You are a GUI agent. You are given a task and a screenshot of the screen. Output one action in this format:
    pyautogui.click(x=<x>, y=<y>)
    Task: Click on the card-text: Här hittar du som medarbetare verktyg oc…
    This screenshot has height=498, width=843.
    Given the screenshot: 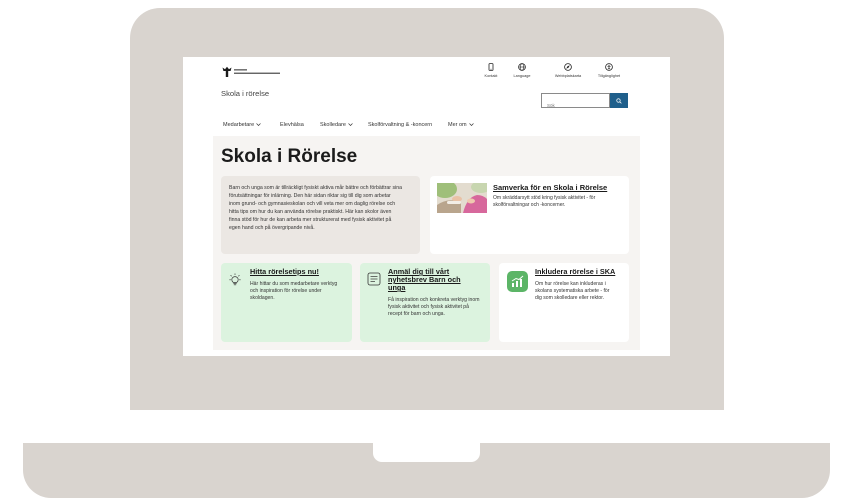 What is the action you would take?
    pyautogui.click(x=294, y=291)
    